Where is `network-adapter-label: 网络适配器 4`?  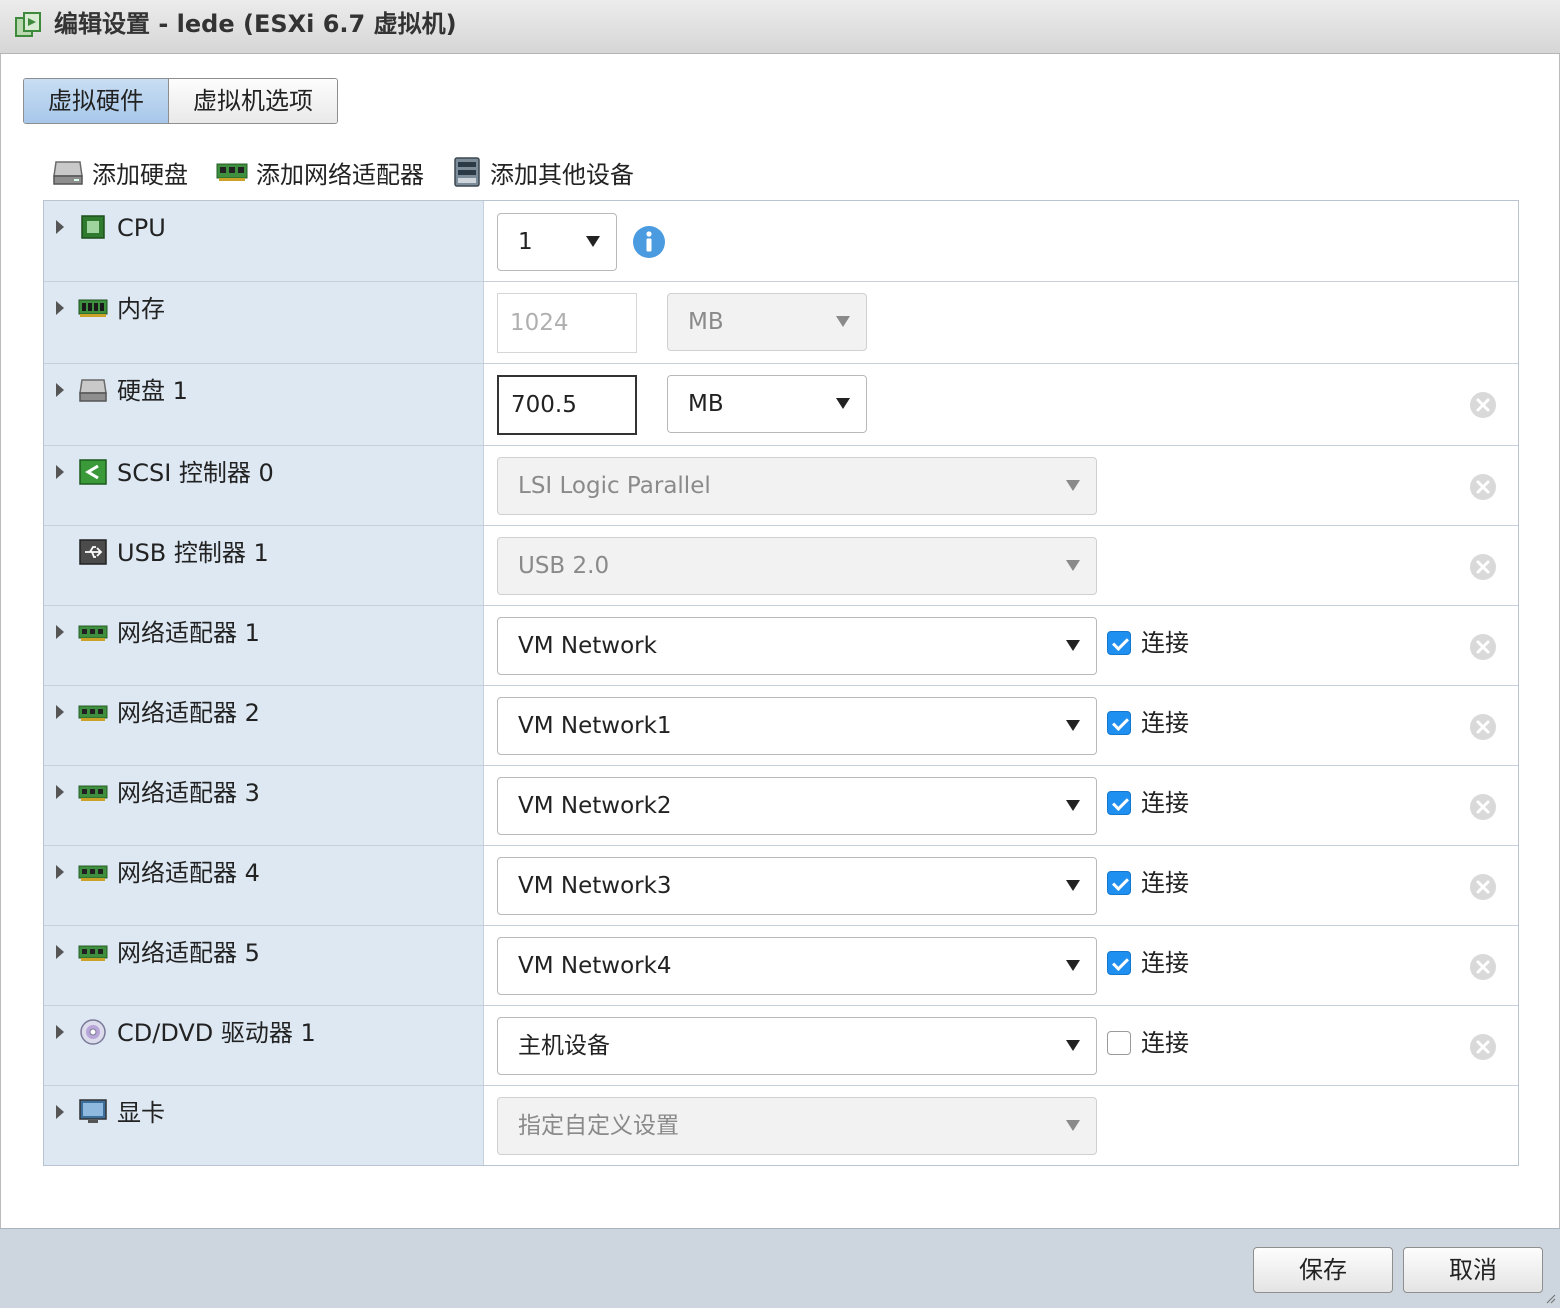 network-adapter-label: 网络适配器 4 is located at coordinates (188, 873).